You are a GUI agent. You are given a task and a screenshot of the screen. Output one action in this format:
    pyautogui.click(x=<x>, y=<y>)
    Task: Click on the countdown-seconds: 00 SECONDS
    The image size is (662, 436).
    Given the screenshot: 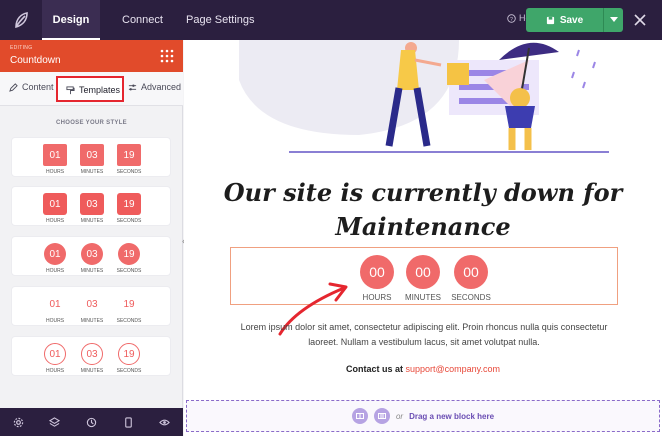 What is the action you would take?
    pyautogui.click(x=471, y=278)
    